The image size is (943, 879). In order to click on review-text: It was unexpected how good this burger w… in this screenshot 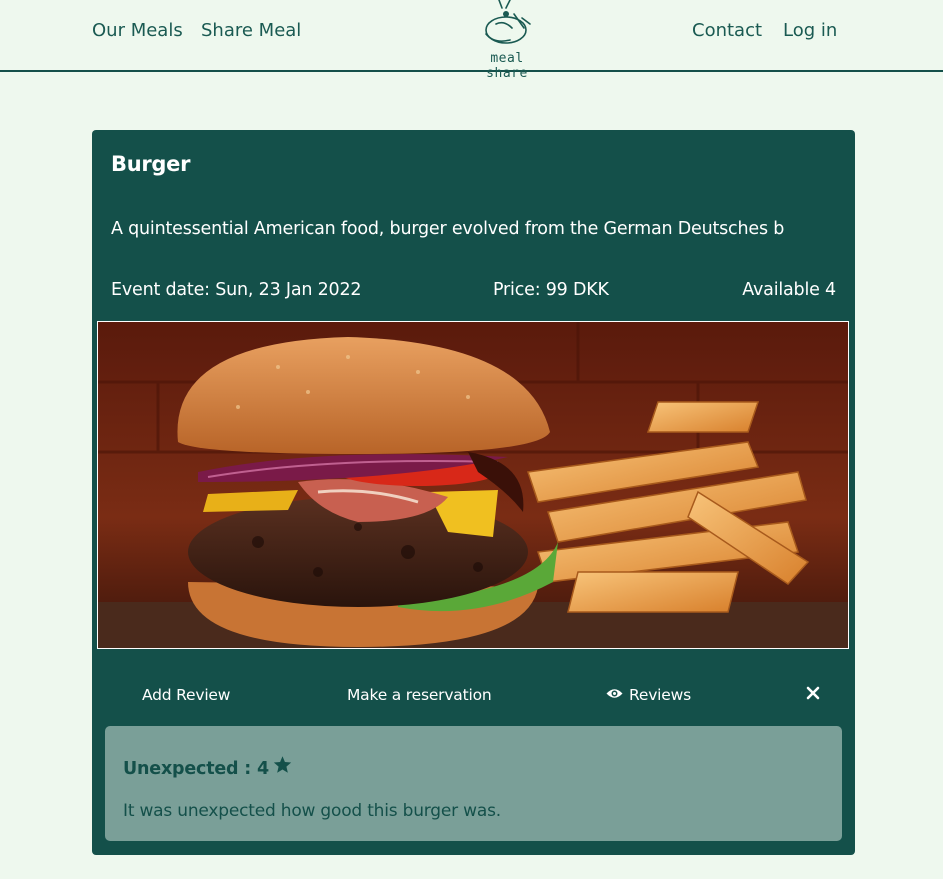, I will do `click(312, 811)`.